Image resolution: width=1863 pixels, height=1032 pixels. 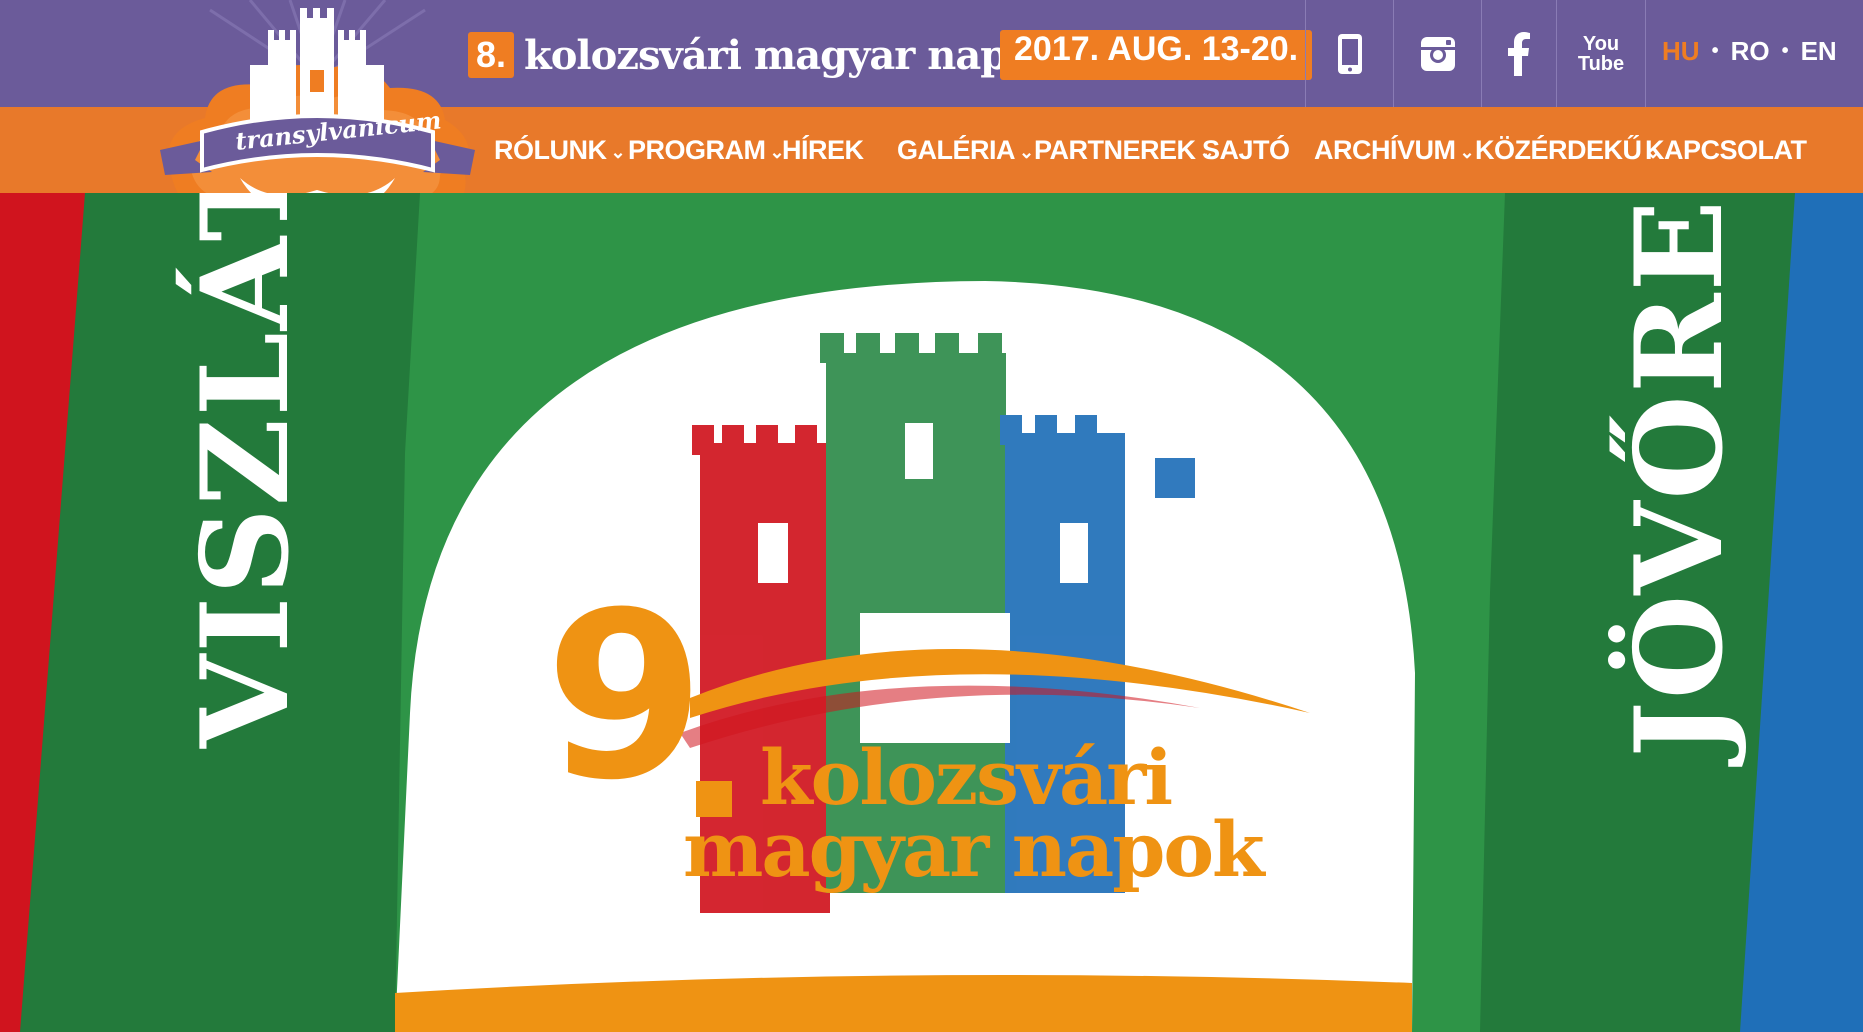 I want to click on lang-en: EN, so click(x=1819, y=51).